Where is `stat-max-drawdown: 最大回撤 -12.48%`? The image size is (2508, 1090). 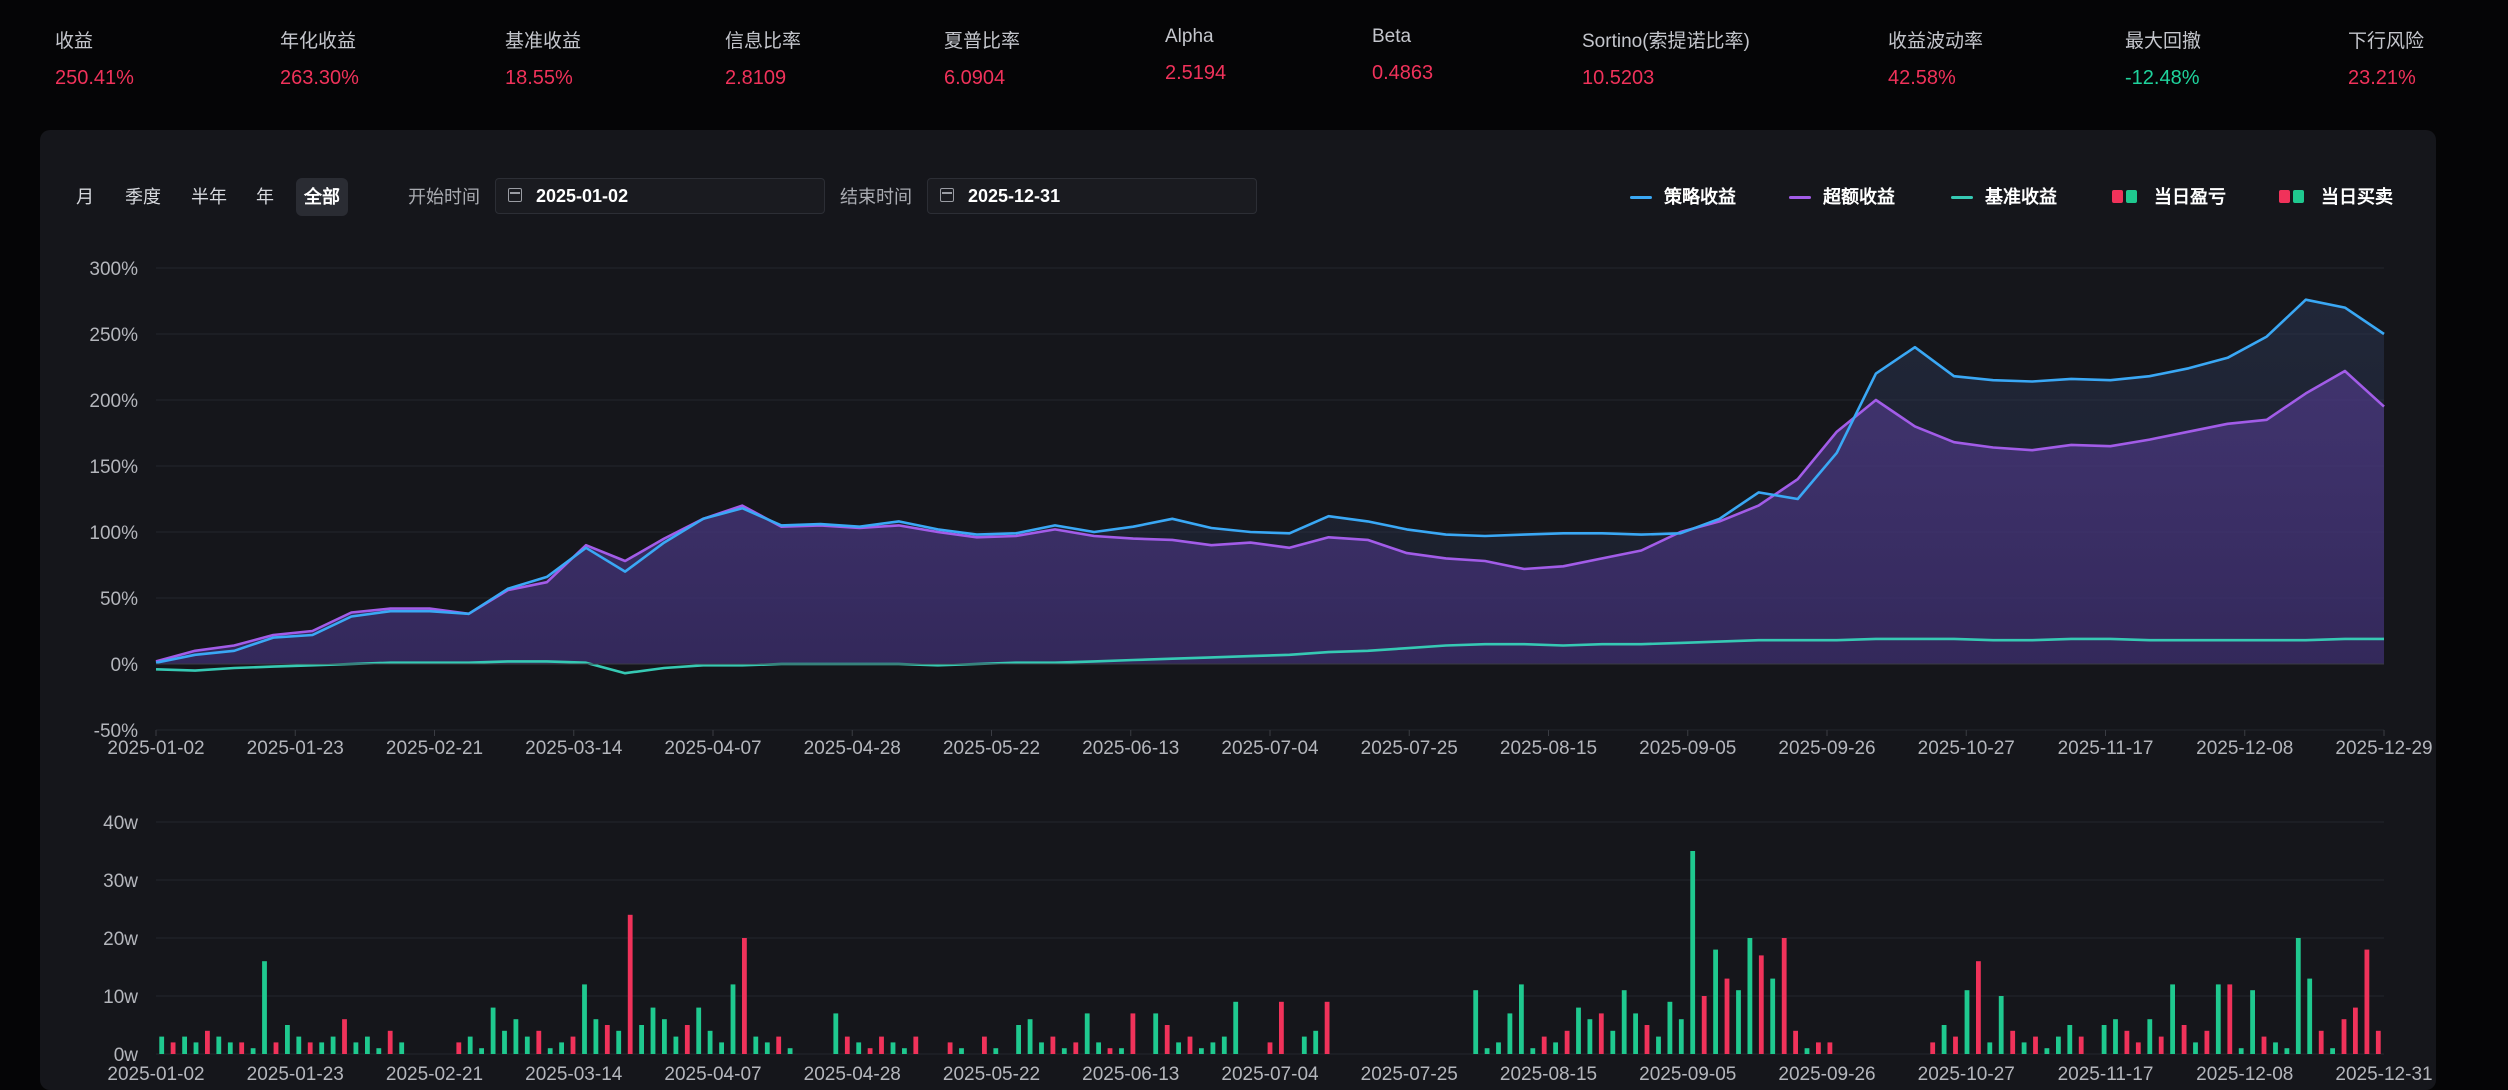
stat-max-drawdown: 最大回撤 -12.48% is located at coordinates (2163, 58).